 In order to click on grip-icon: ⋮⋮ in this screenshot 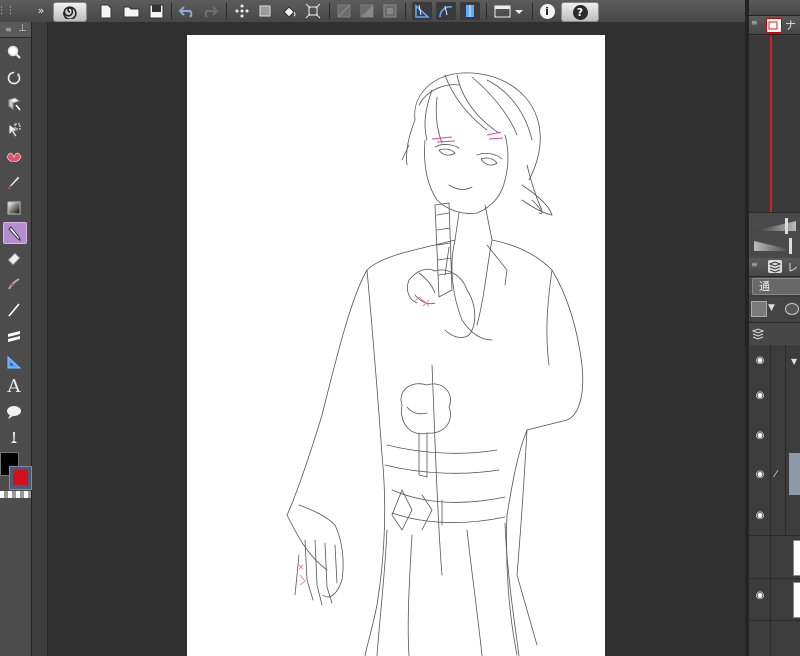, I will do `click(7, 11)`.